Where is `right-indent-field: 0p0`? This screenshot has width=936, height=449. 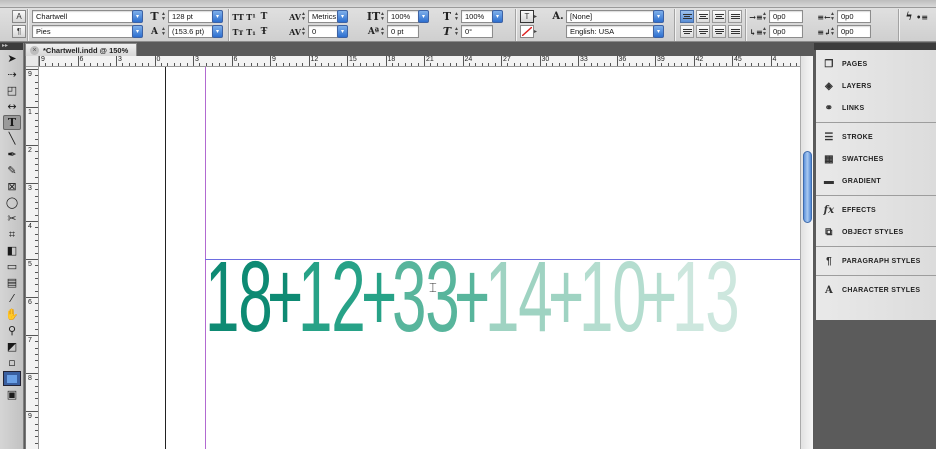 right-indent-field: 0p0 is located at coordinates (854, 16).